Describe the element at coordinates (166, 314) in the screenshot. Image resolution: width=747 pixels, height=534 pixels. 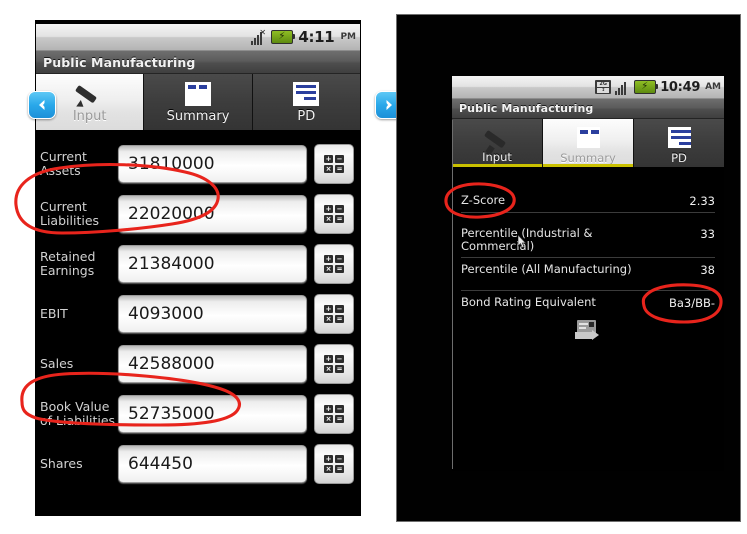
I see `field-value: 4093000` at that location.